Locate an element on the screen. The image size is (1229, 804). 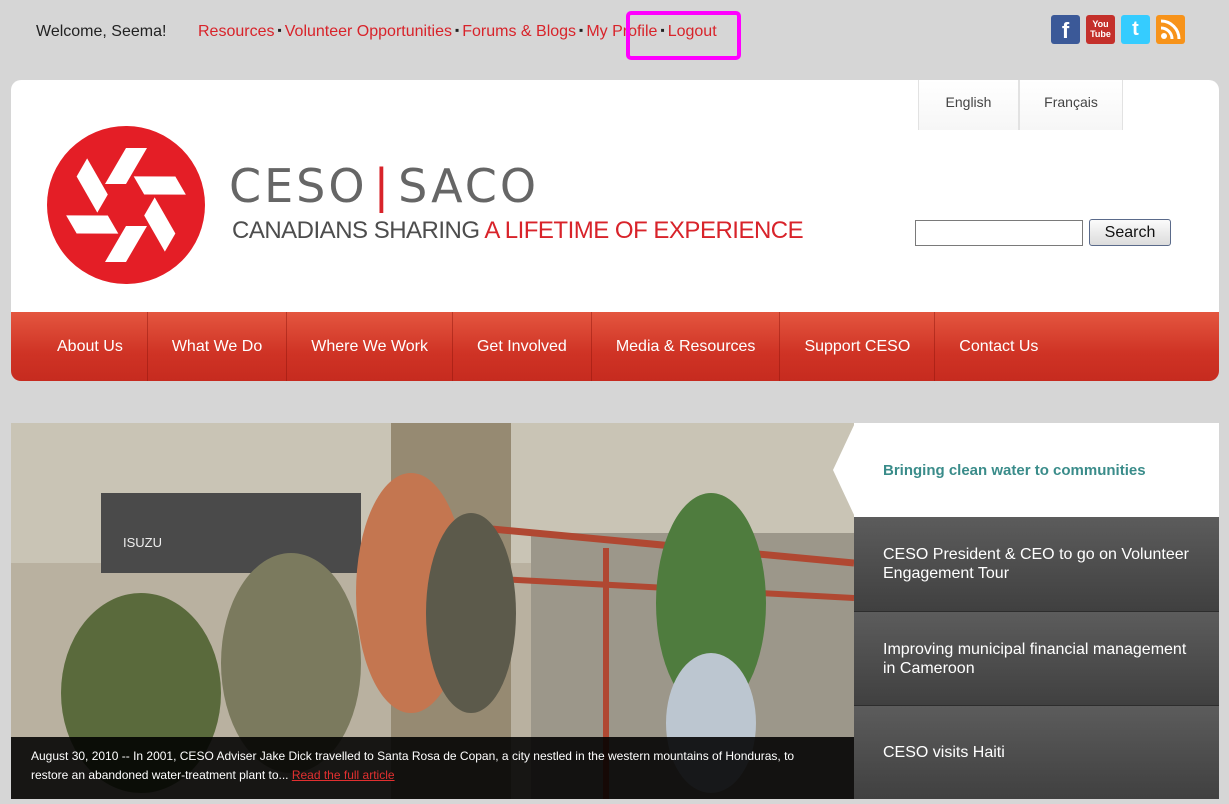
highlight-box is located at coordinates (683, 35).